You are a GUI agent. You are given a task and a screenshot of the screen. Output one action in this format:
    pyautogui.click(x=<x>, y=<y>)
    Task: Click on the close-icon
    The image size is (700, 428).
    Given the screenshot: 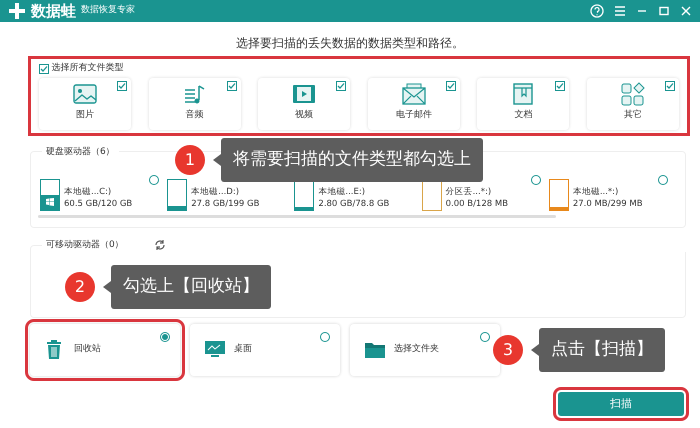 What is the action you would take?
    pyautogui.click(x=686, y=11)
    